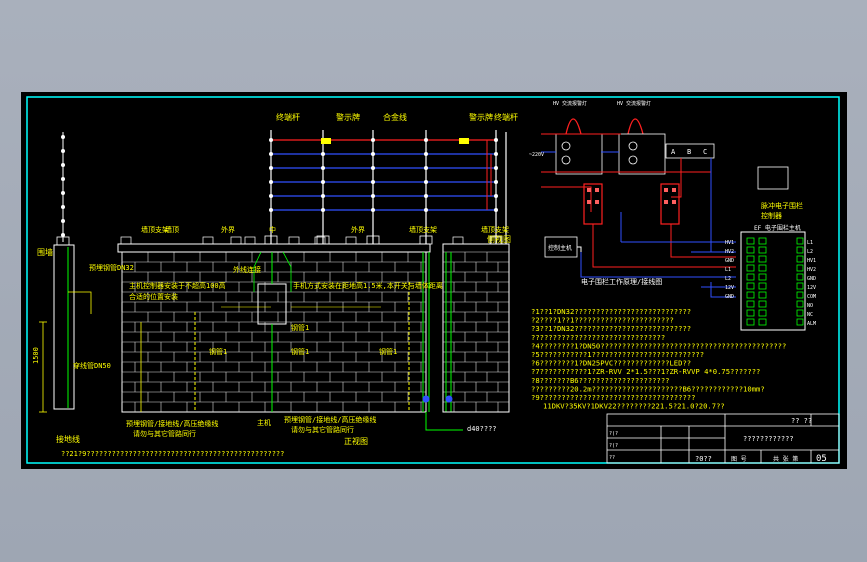 Image resolution: width=867 pixels, height=562 pixels. What do you see at coordinates (613, 446) in the screenshot?
I see `title-row-2: ?(?` at bounding box center [613, 446].